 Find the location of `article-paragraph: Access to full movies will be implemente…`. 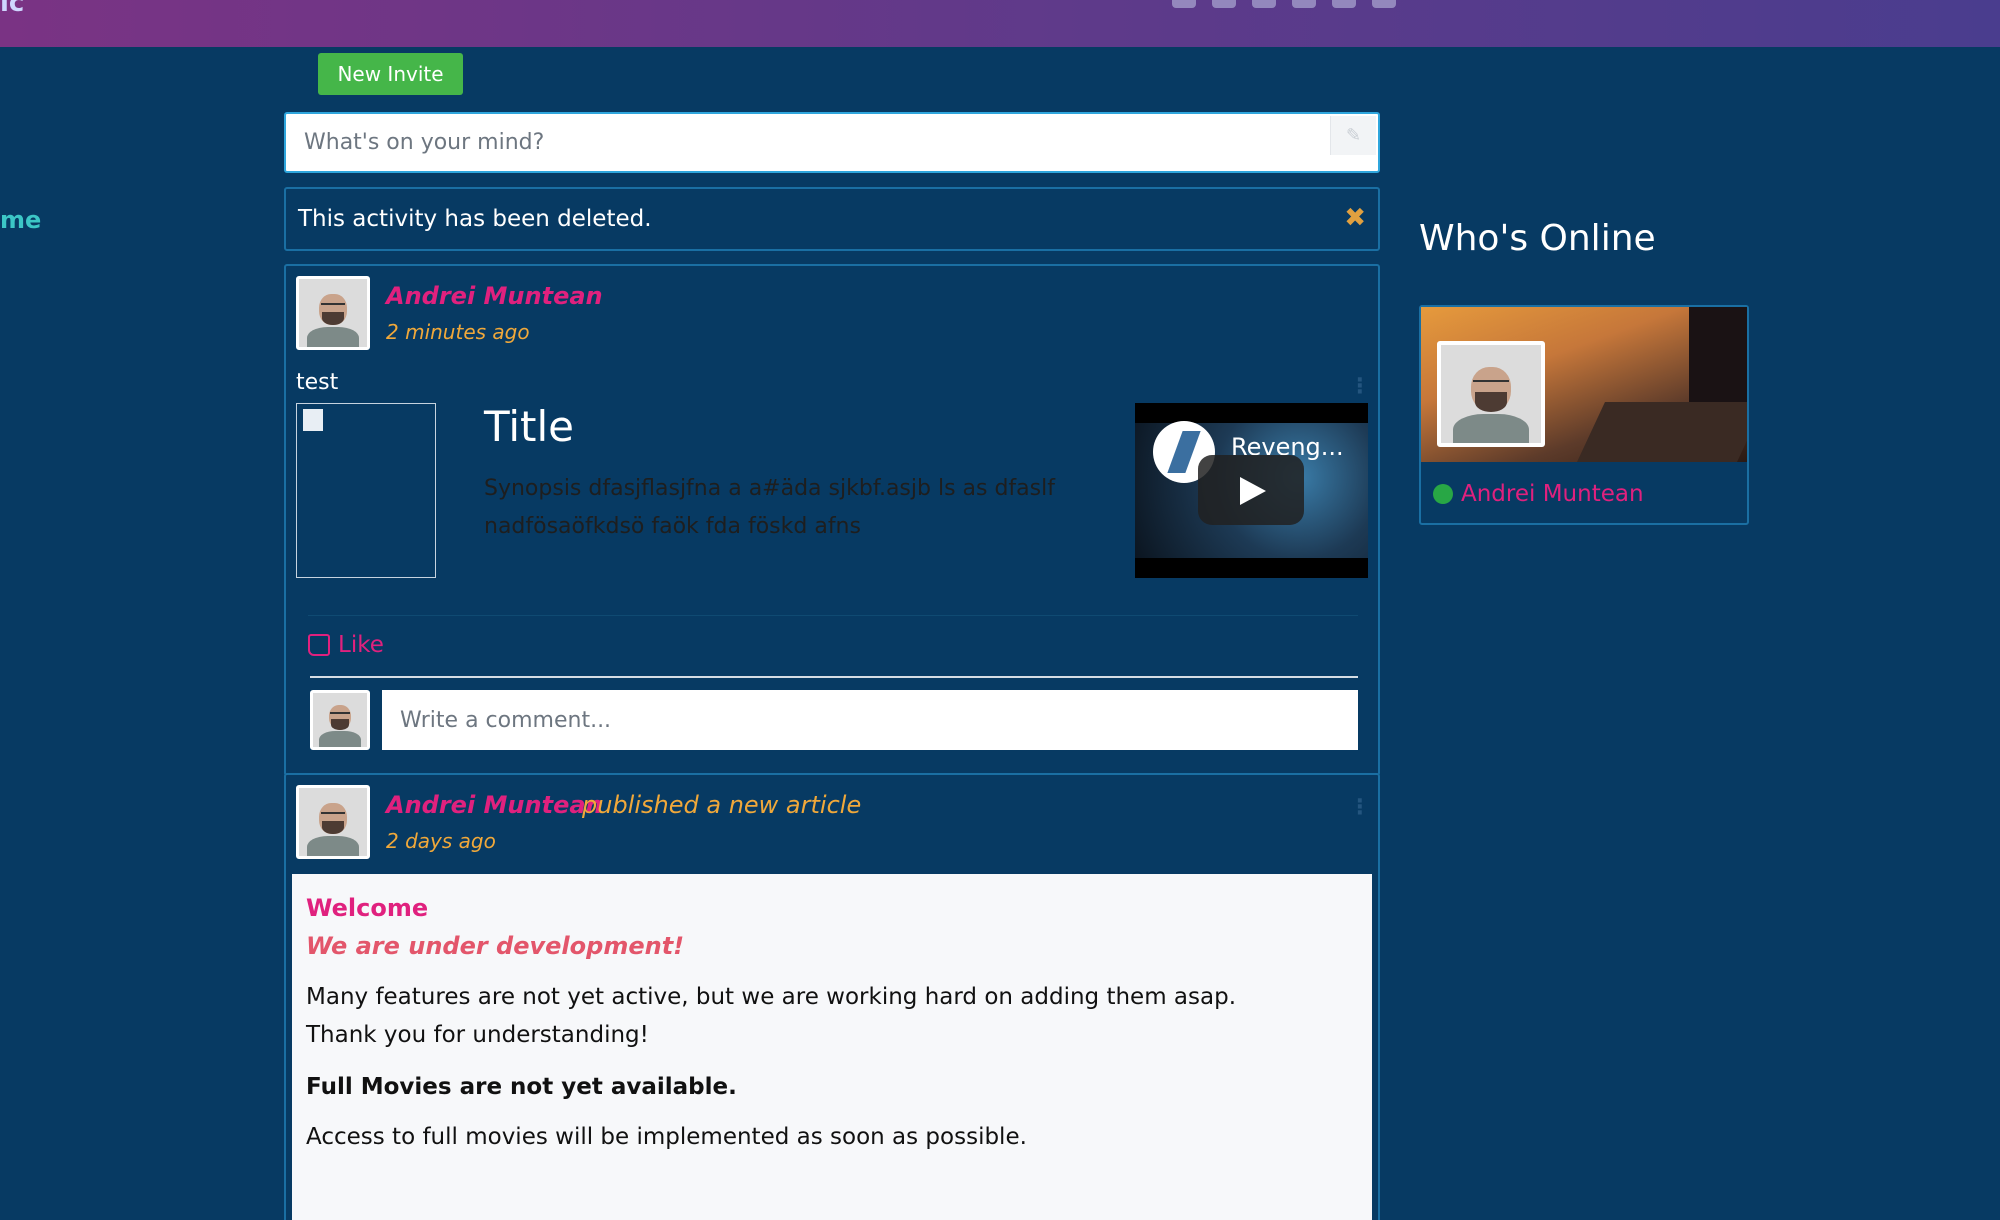

article-paragraph: Access to full movies will be implemente… is located at coordinates (666, 1137).